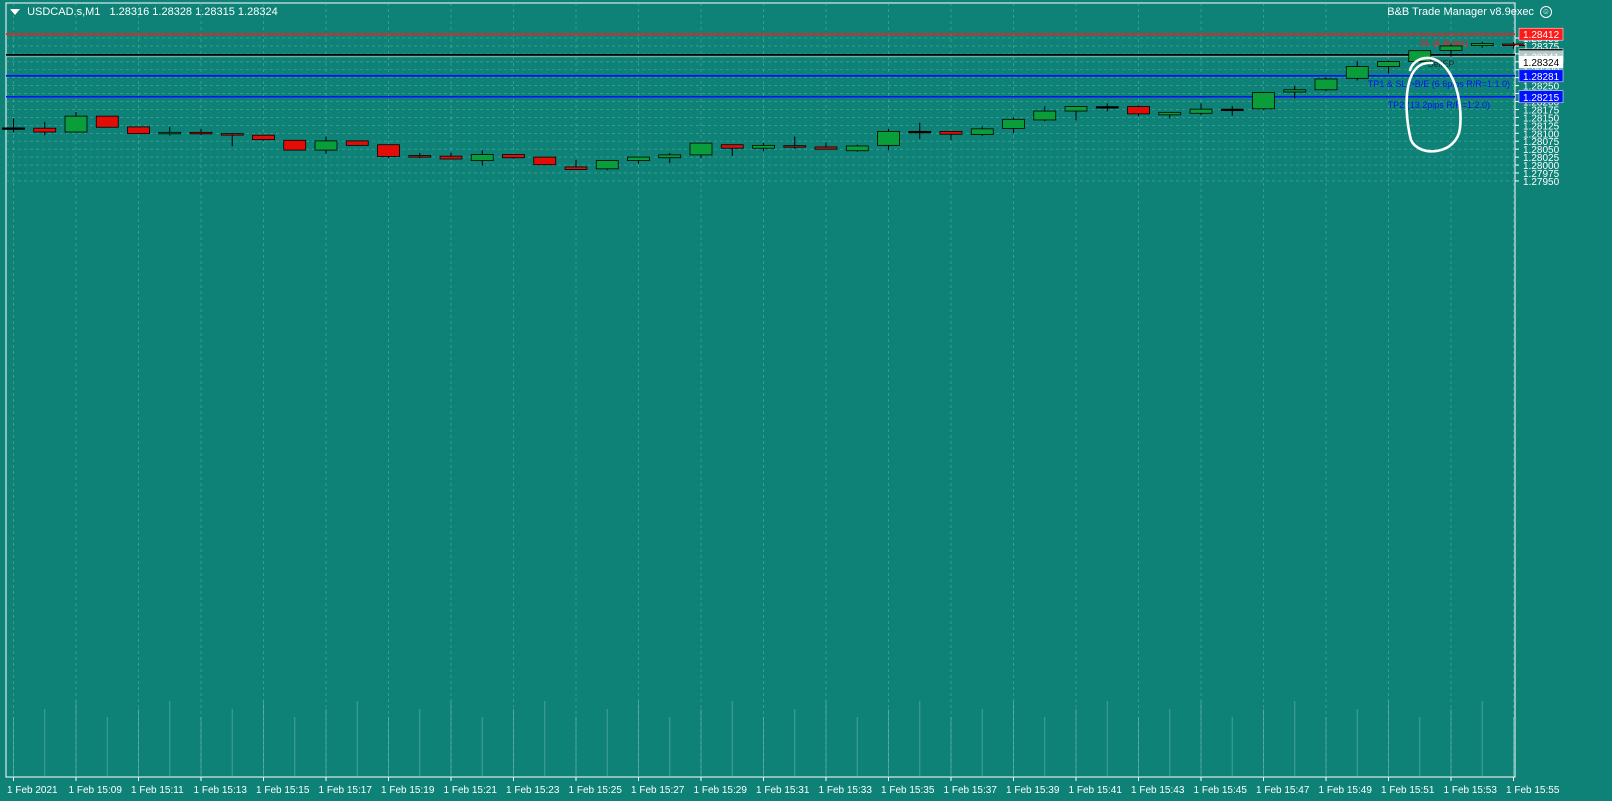  I want to click on smiley-icon: ☺, so click(1546, 12).